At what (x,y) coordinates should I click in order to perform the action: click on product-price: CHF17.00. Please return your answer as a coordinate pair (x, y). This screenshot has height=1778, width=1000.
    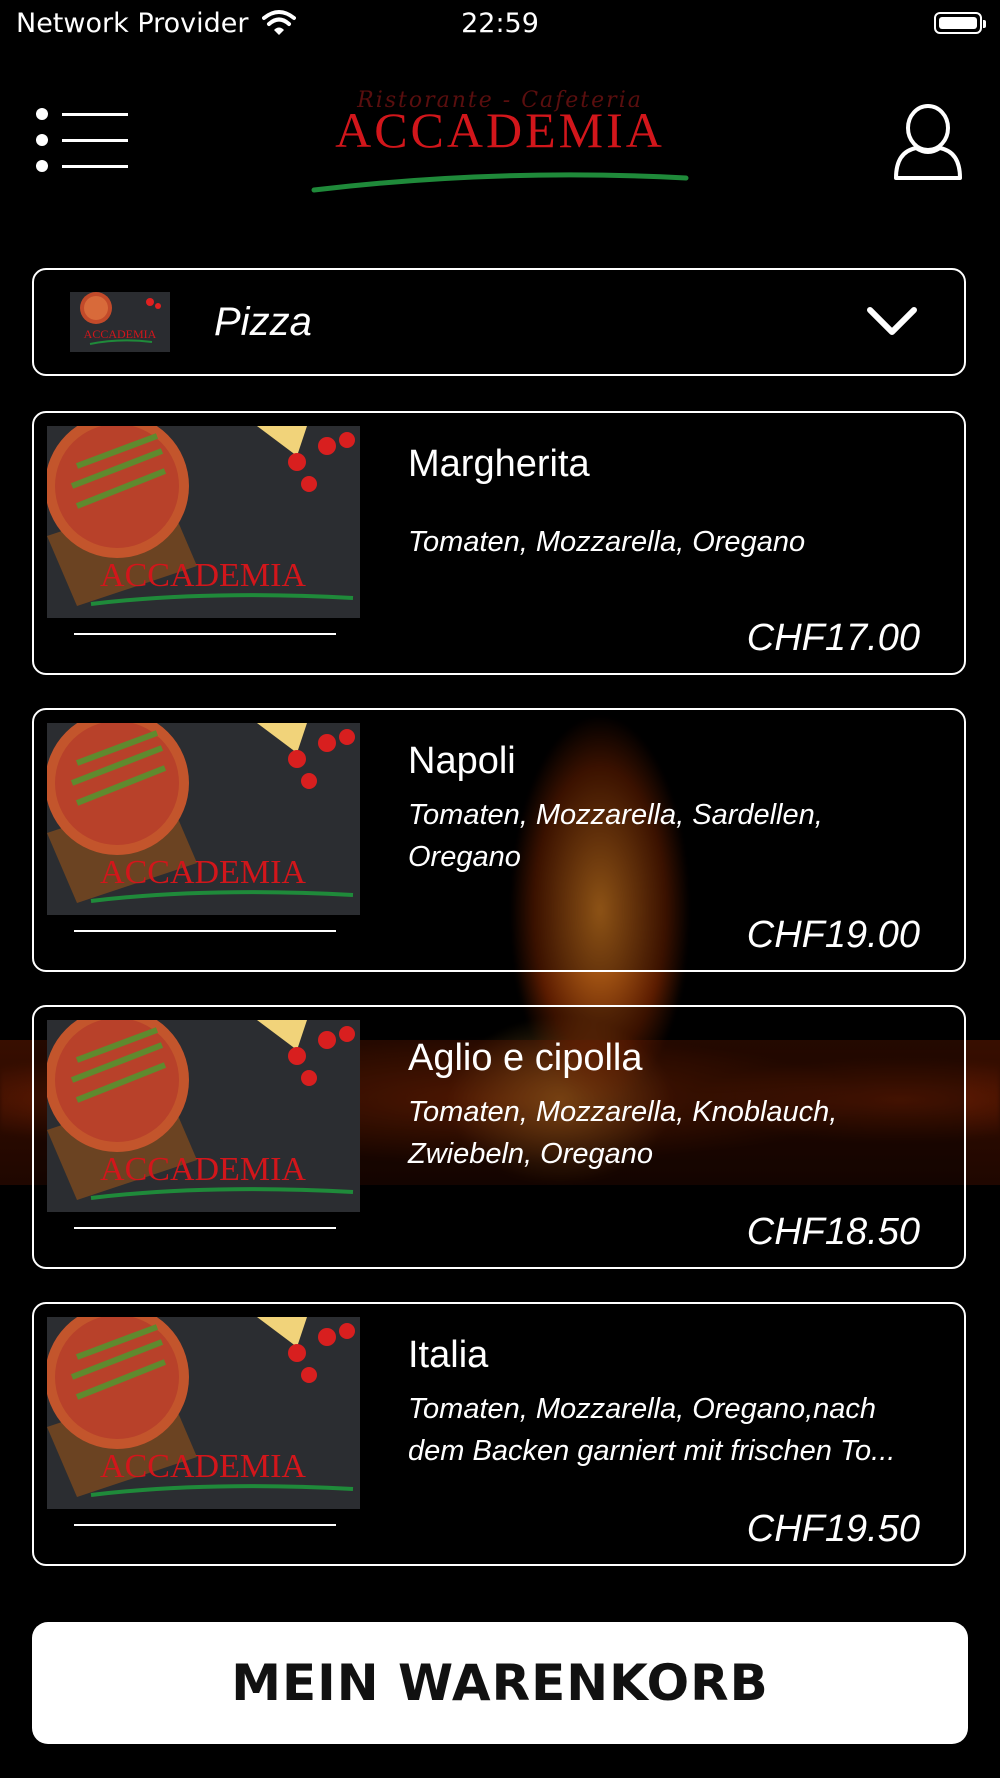
    Looking at the image, I should click on (833, 638).